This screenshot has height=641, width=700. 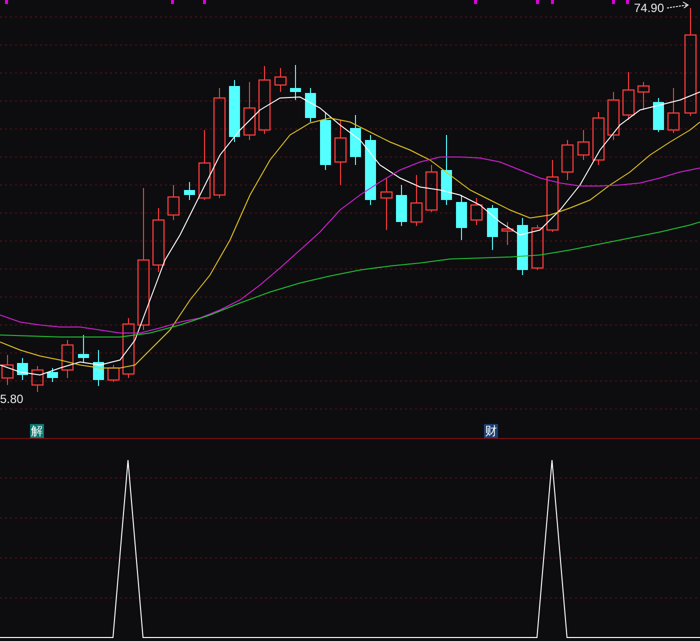 I want to click on signal-marker: 解, so click(x=37, y=431).